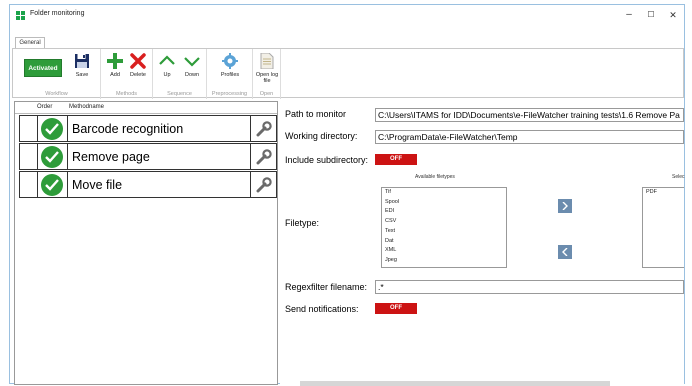 Image resolution: width=692 pixels, height=386 pixels. What do you see at coordinates (444, 222) in the screenshot?
I see `list-item: CSV` at bounding box center [444, 222].